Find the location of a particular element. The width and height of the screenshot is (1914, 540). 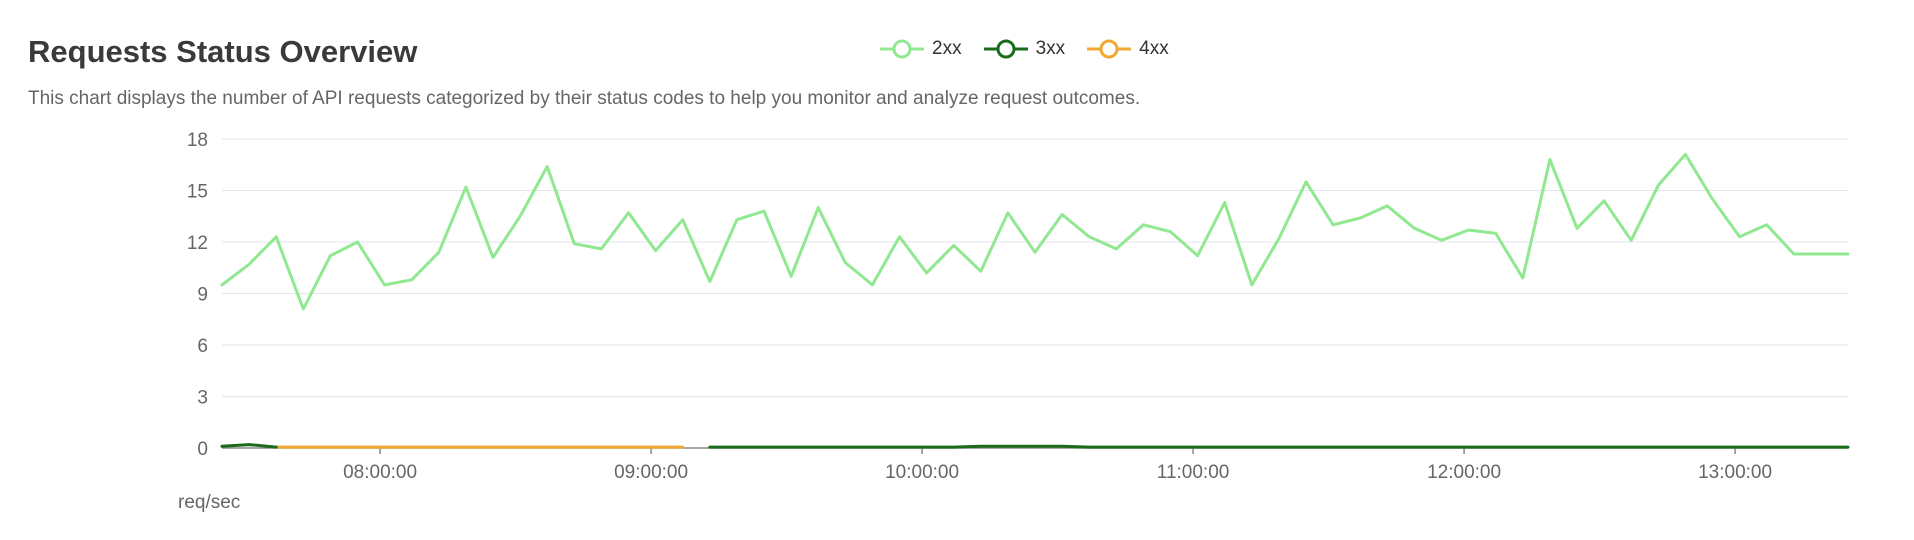

y-tick-label-18: 18 is located at coordinates (197, 140).